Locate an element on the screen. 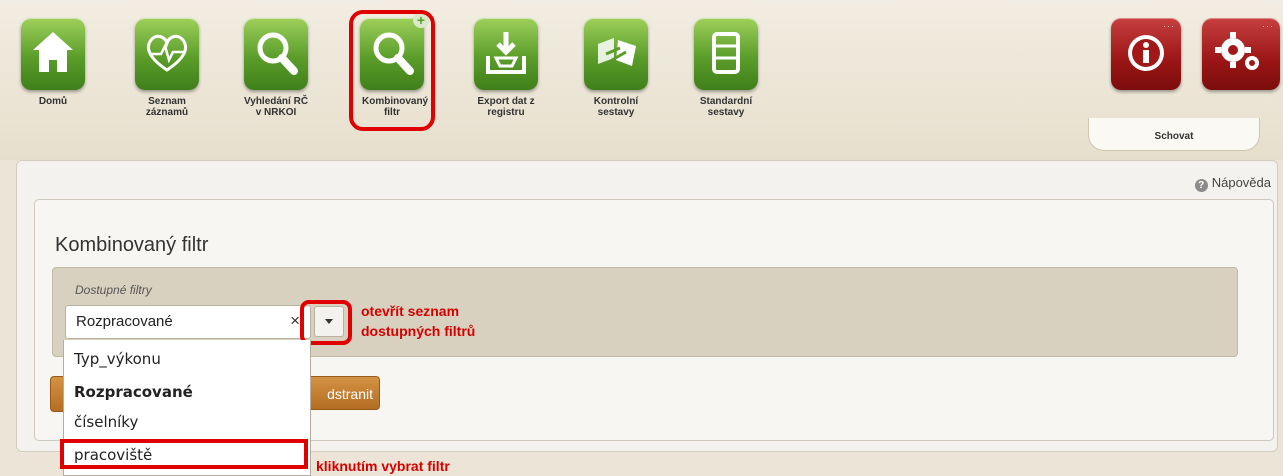  gears-icon is located at coordinates (1237, 51).